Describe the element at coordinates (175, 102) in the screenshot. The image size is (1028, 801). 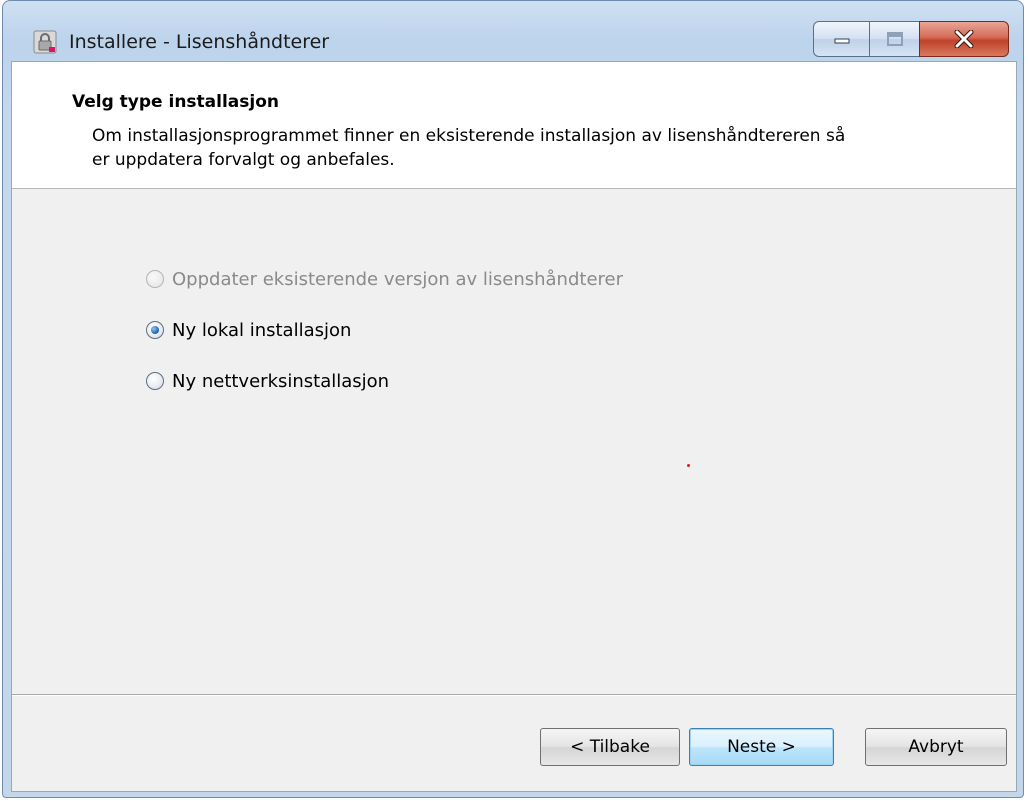
I see `page-title: Velg type installasjon` at that location.